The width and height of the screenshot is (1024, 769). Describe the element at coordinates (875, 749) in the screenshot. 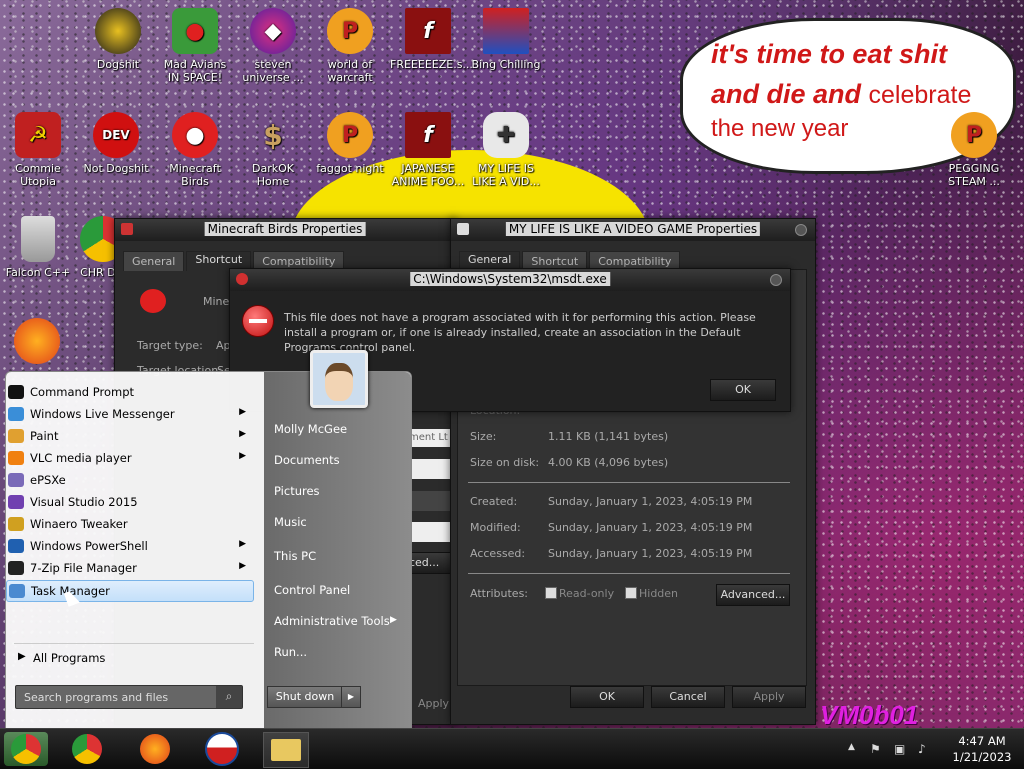

I see `flag-icon: ⚑` at that location.